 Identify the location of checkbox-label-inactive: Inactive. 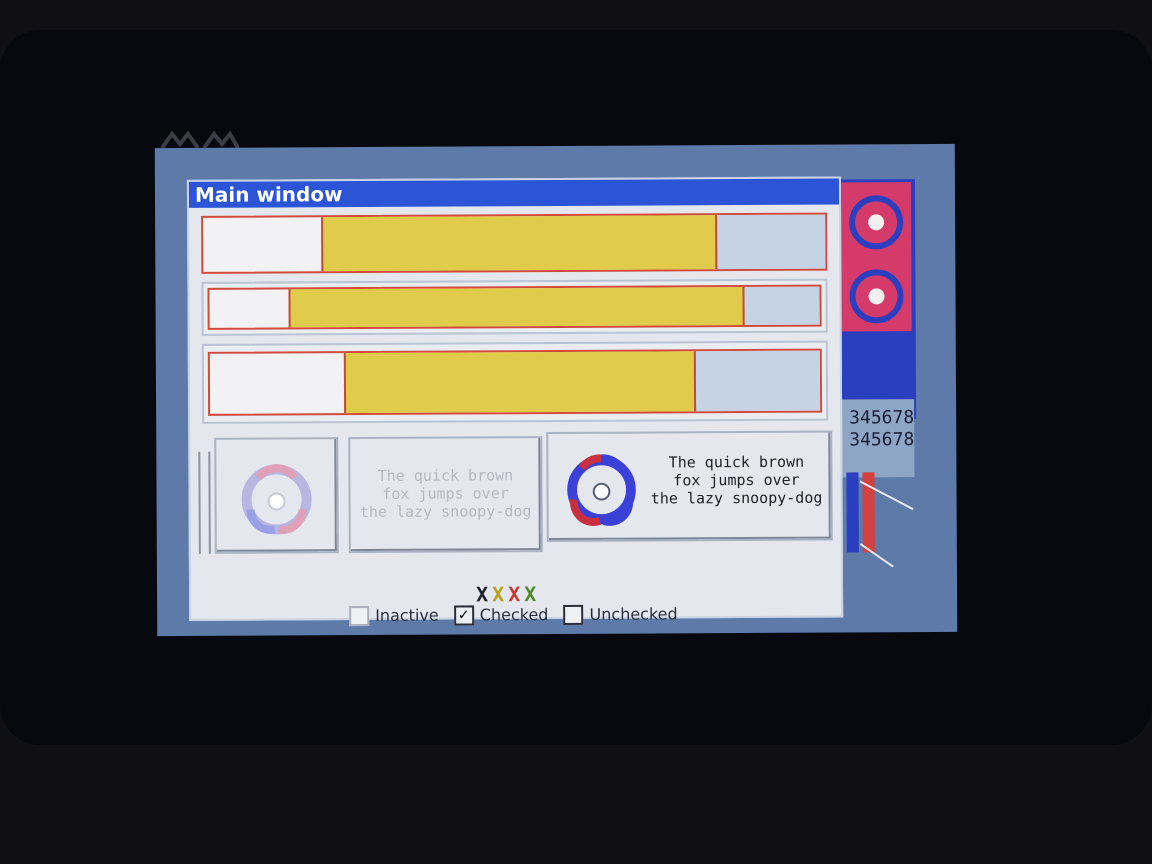
(407, 615).